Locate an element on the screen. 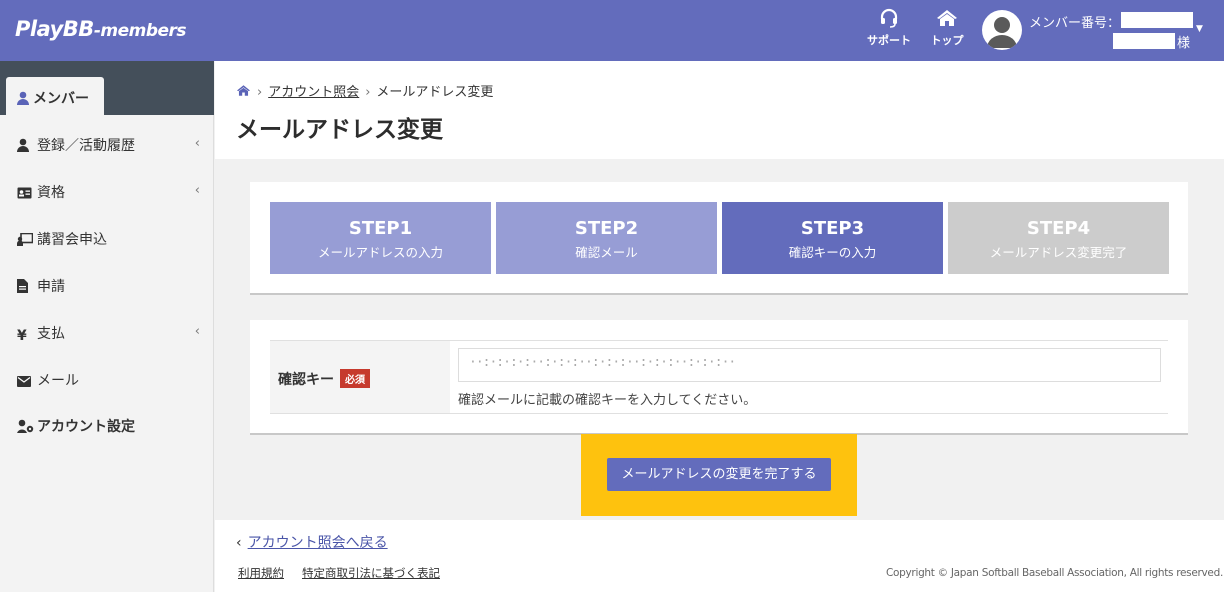 This screenshot has height=592, width=1224. back-link: ‹ アカウント照会へ戻る is located at coordinates (312, 542).